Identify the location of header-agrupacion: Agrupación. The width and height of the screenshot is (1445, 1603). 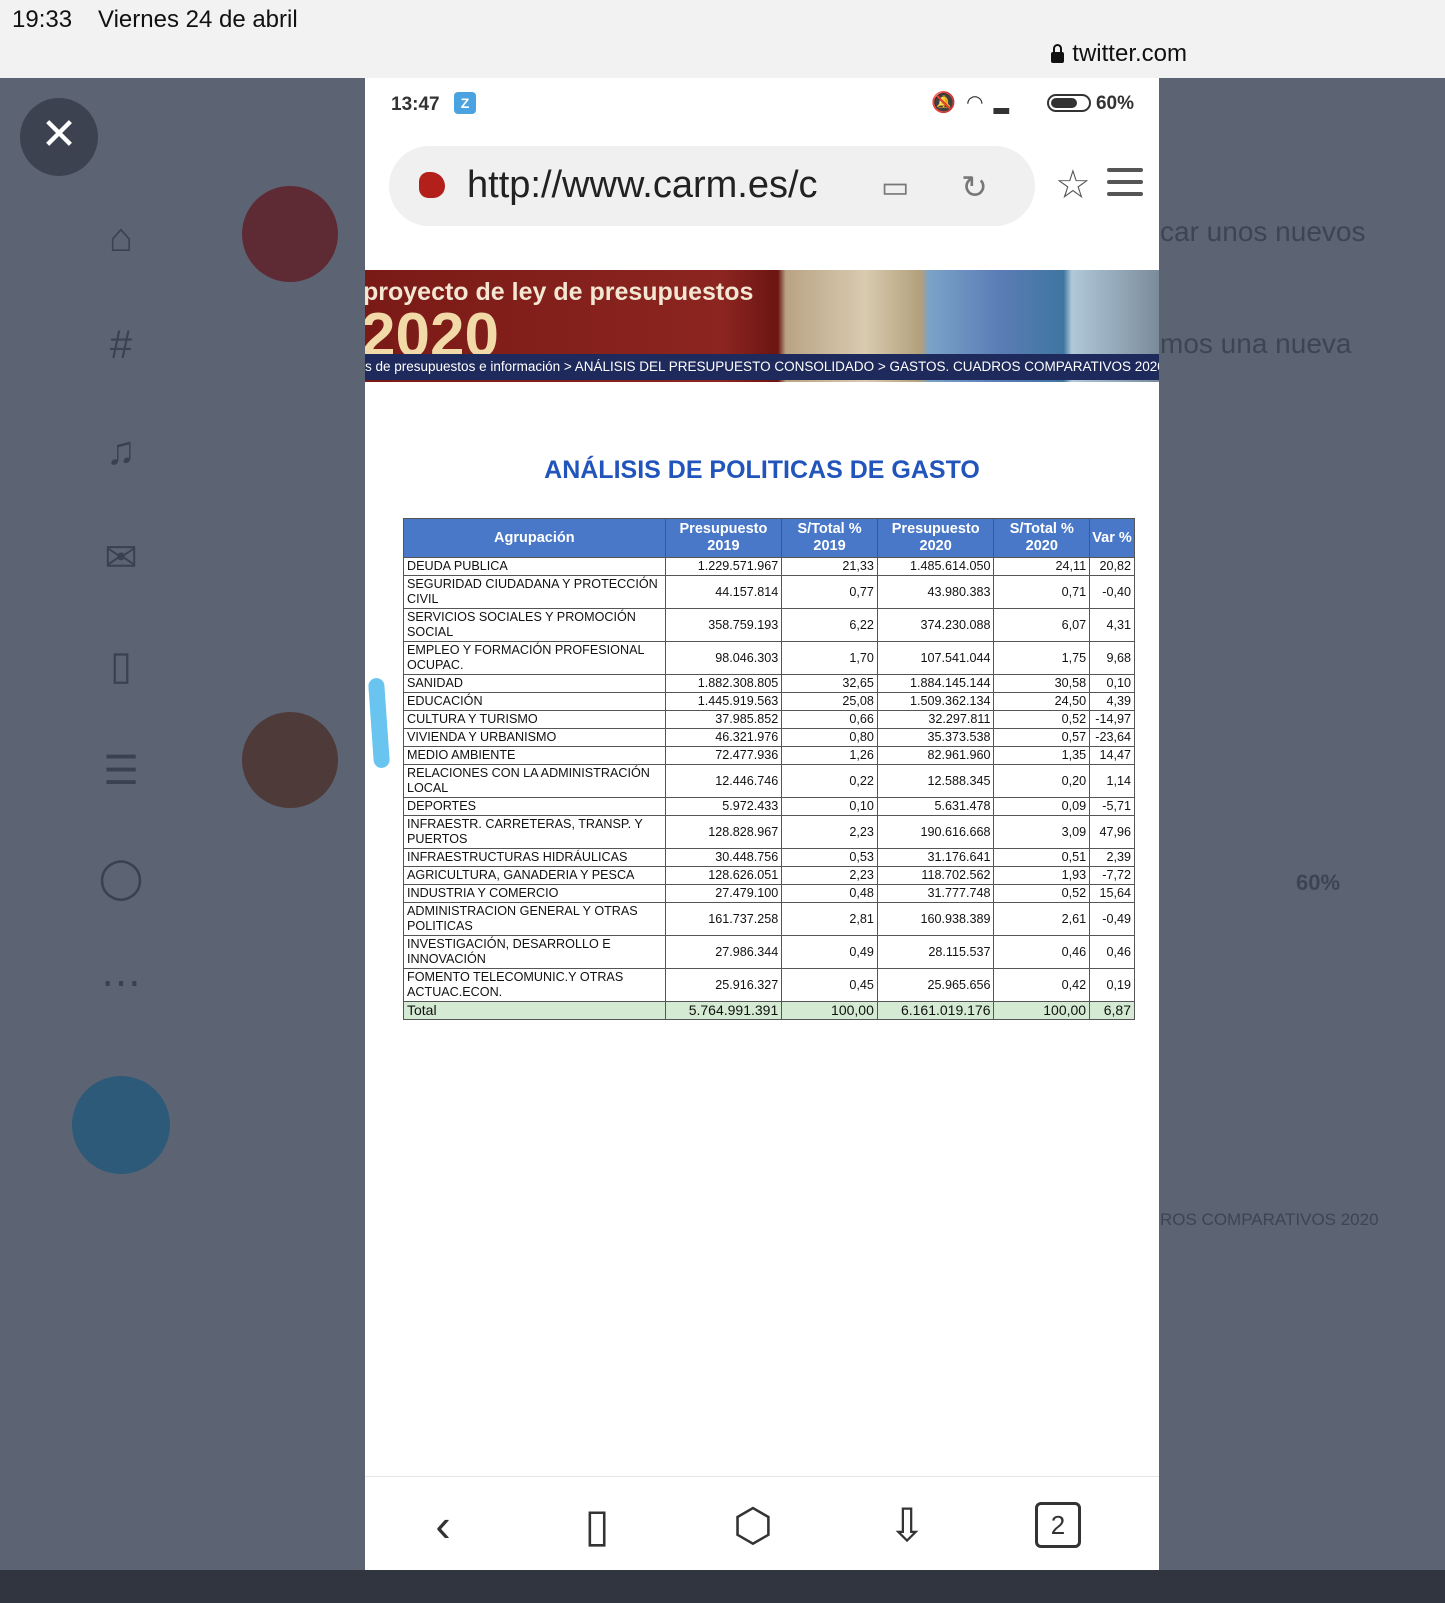
(534, 538).